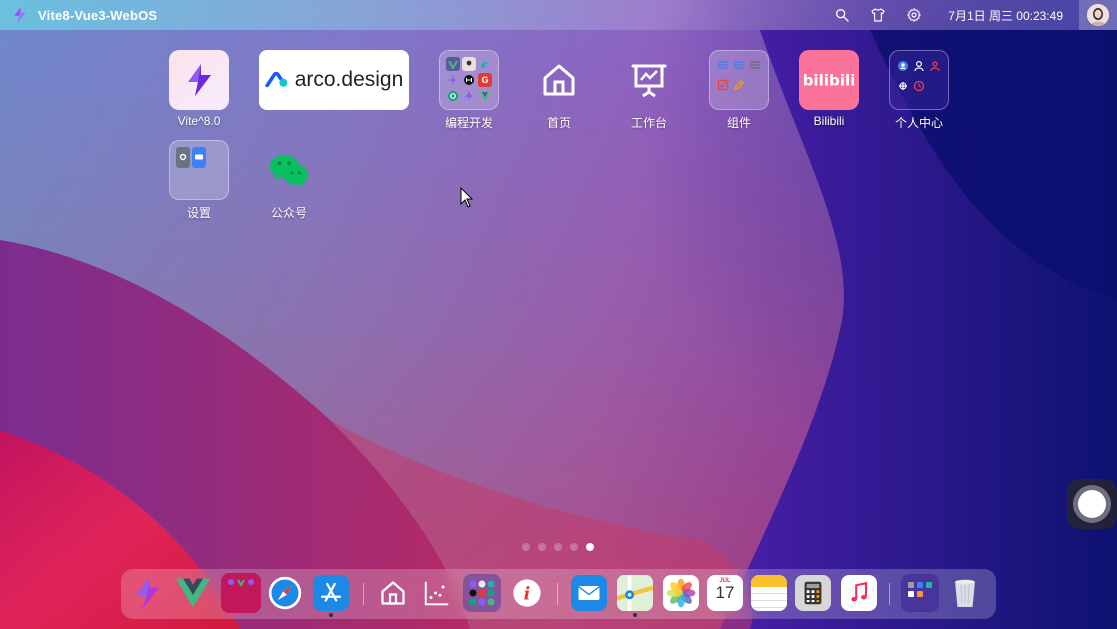  Describe the element at coordinates (241, 593) in the screenshot. I see `dock-folder-dev` at that location.